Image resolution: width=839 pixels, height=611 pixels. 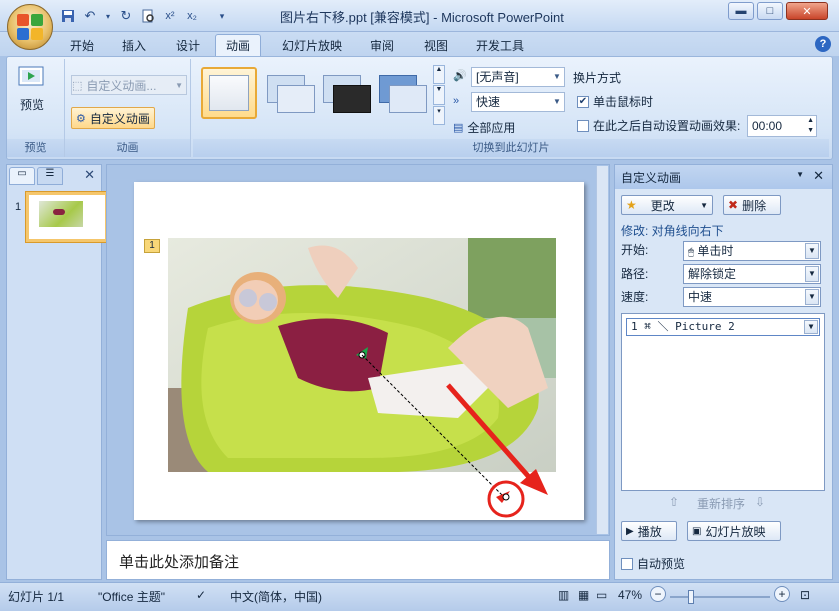 What do you see at coordinates (238, 45) in the screenshot?
I see `tab-animation: 动画` at bounding box center [238, 45].